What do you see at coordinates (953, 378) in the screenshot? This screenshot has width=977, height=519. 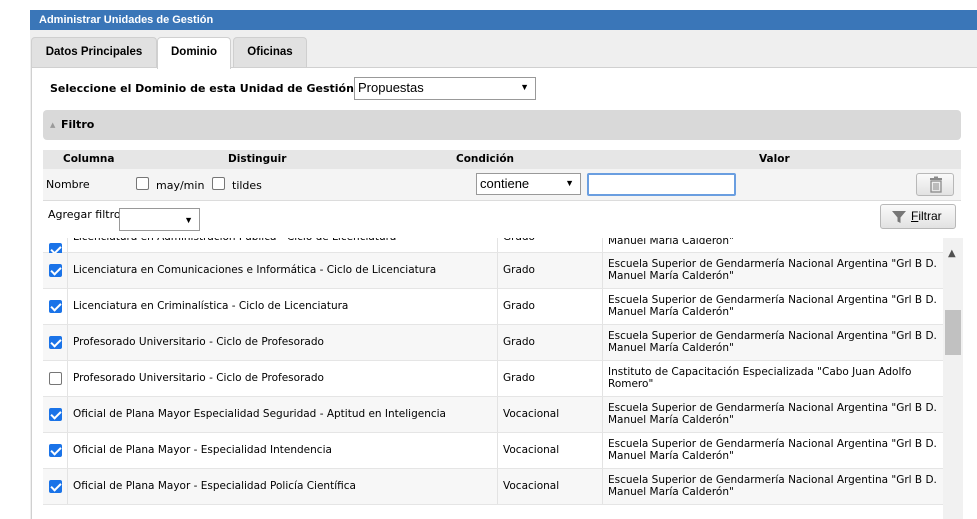 I see `list-scrollbar: ▲` at bounding box center [953, 378].